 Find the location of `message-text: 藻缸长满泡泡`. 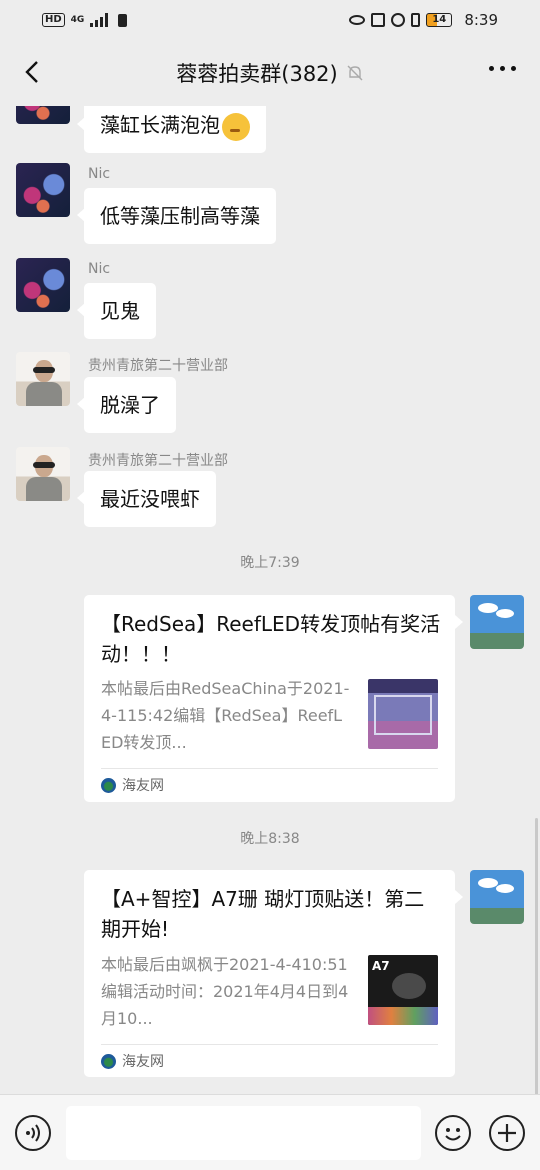

message-text: 藻缸长满泡泡 is located at coordinates (160, 125).